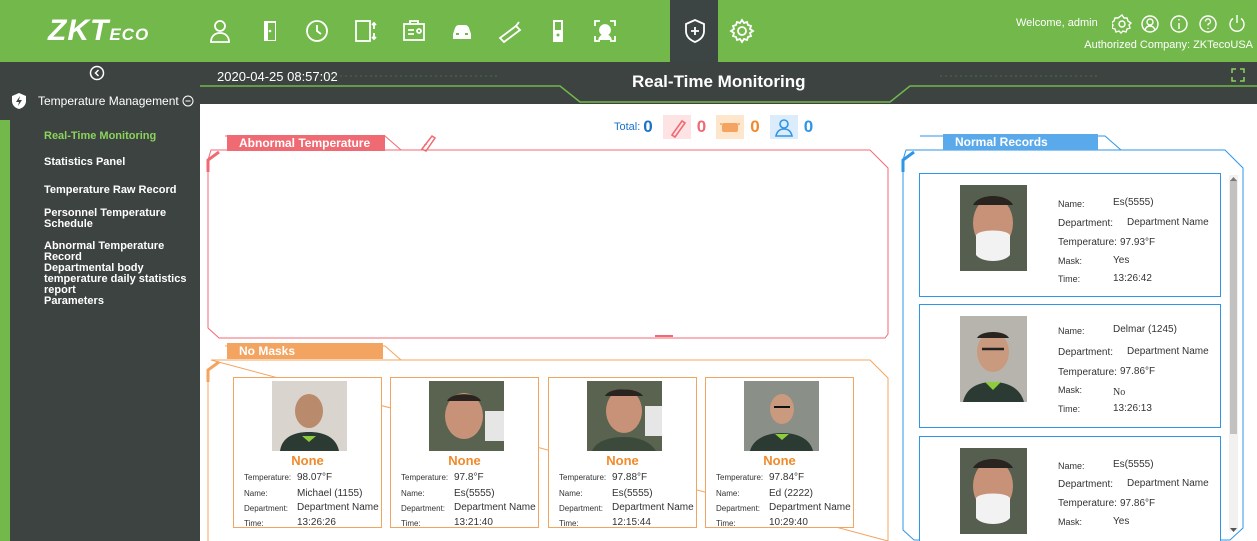 This screenshot has height=541, width=1257. I want to click on shield-icon, so click(19, 101).